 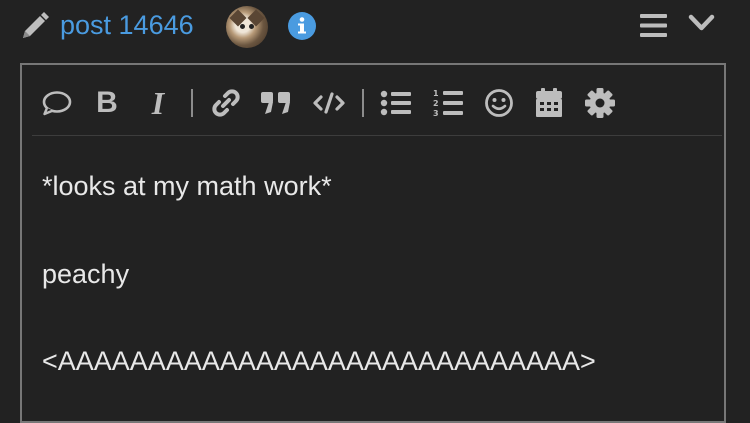 What do you see at coordinates (107, 103) in the screenshot?
I see `bold-button: B` at bounding box center [107, 103].